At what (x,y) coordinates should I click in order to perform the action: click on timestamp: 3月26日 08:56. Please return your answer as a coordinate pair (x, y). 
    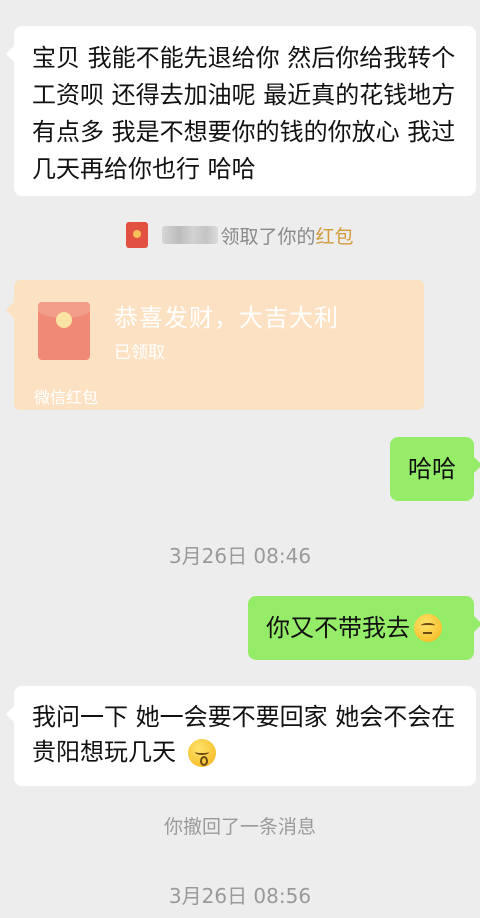
    Looking at the image, I should click on (240, 896).